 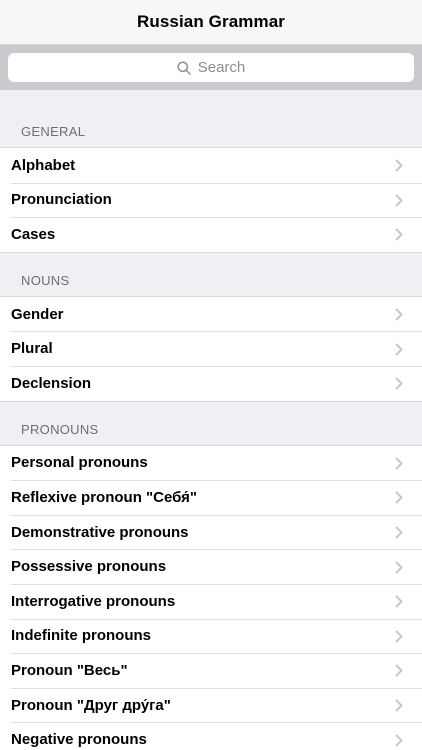 I want to click on list-item-label: Pronoun "Весь", so click(x=69, y=670).